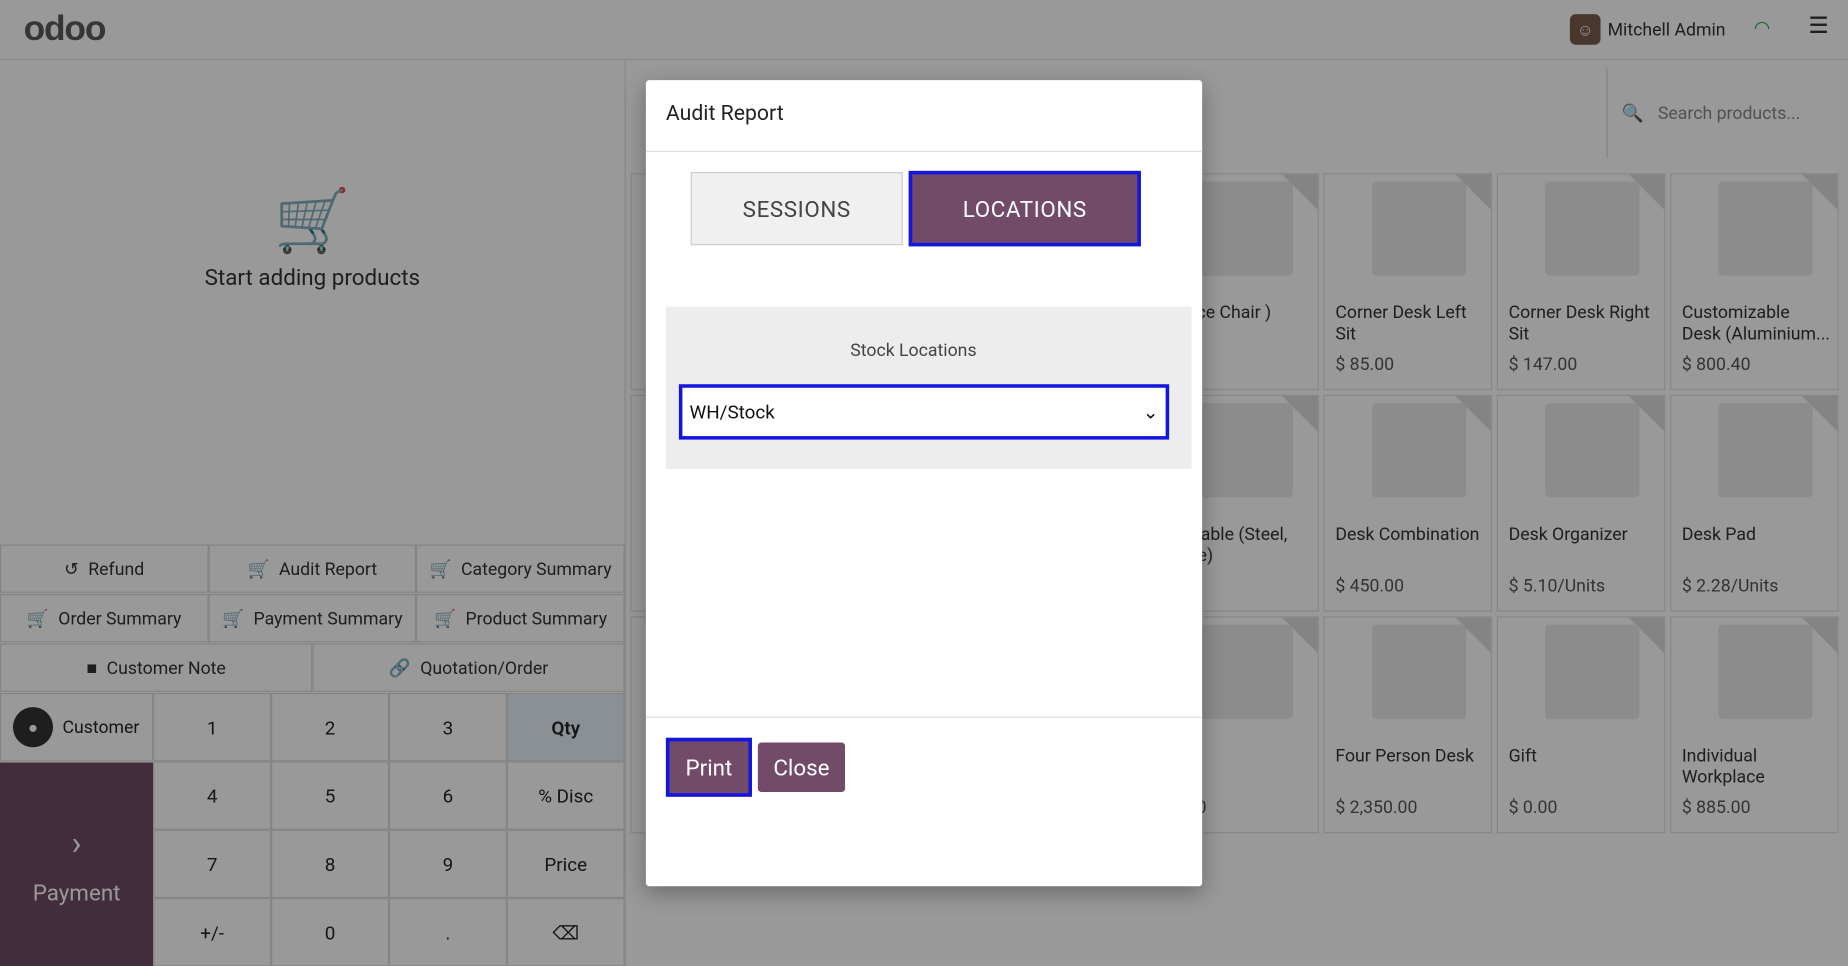 The image size is (1848, 966). What do you see at coordinates (924, 717) in the screenshot?
I see `footer-divider` at bounding box center [924, 717].